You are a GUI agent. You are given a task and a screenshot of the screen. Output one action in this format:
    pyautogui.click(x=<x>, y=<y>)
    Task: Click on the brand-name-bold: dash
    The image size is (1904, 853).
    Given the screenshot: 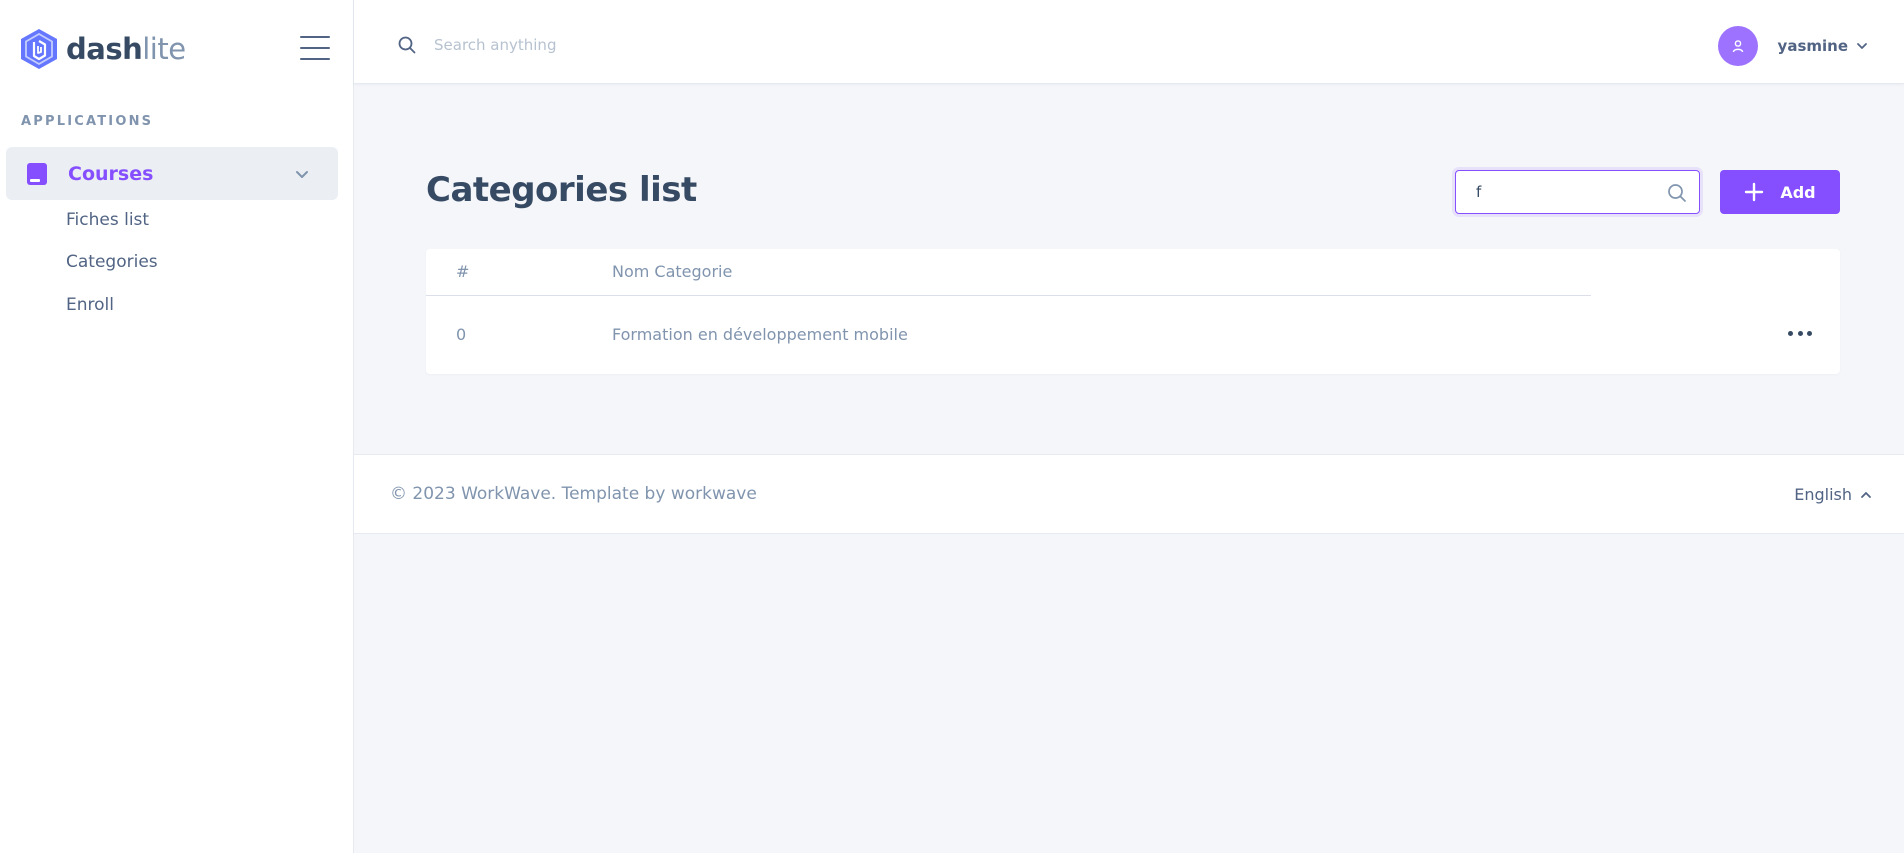 What is the action you would take?
    pyautogui.click(x=104, y=49)
    